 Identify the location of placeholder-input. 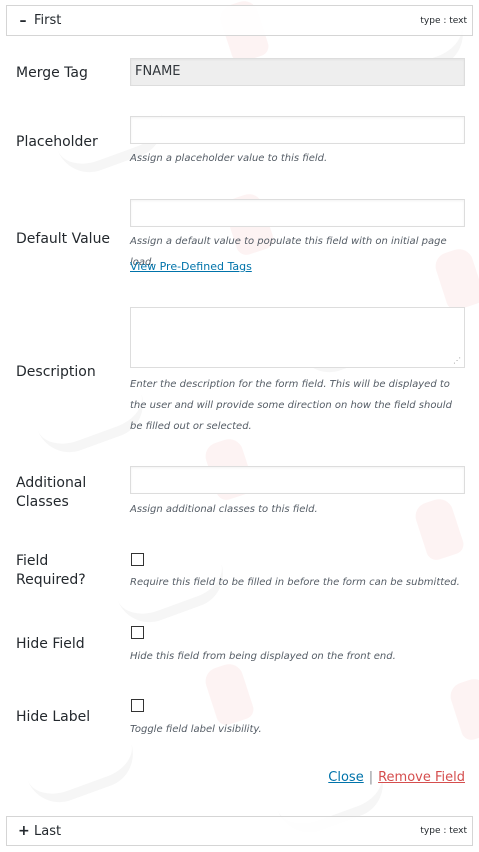
(297, 130).